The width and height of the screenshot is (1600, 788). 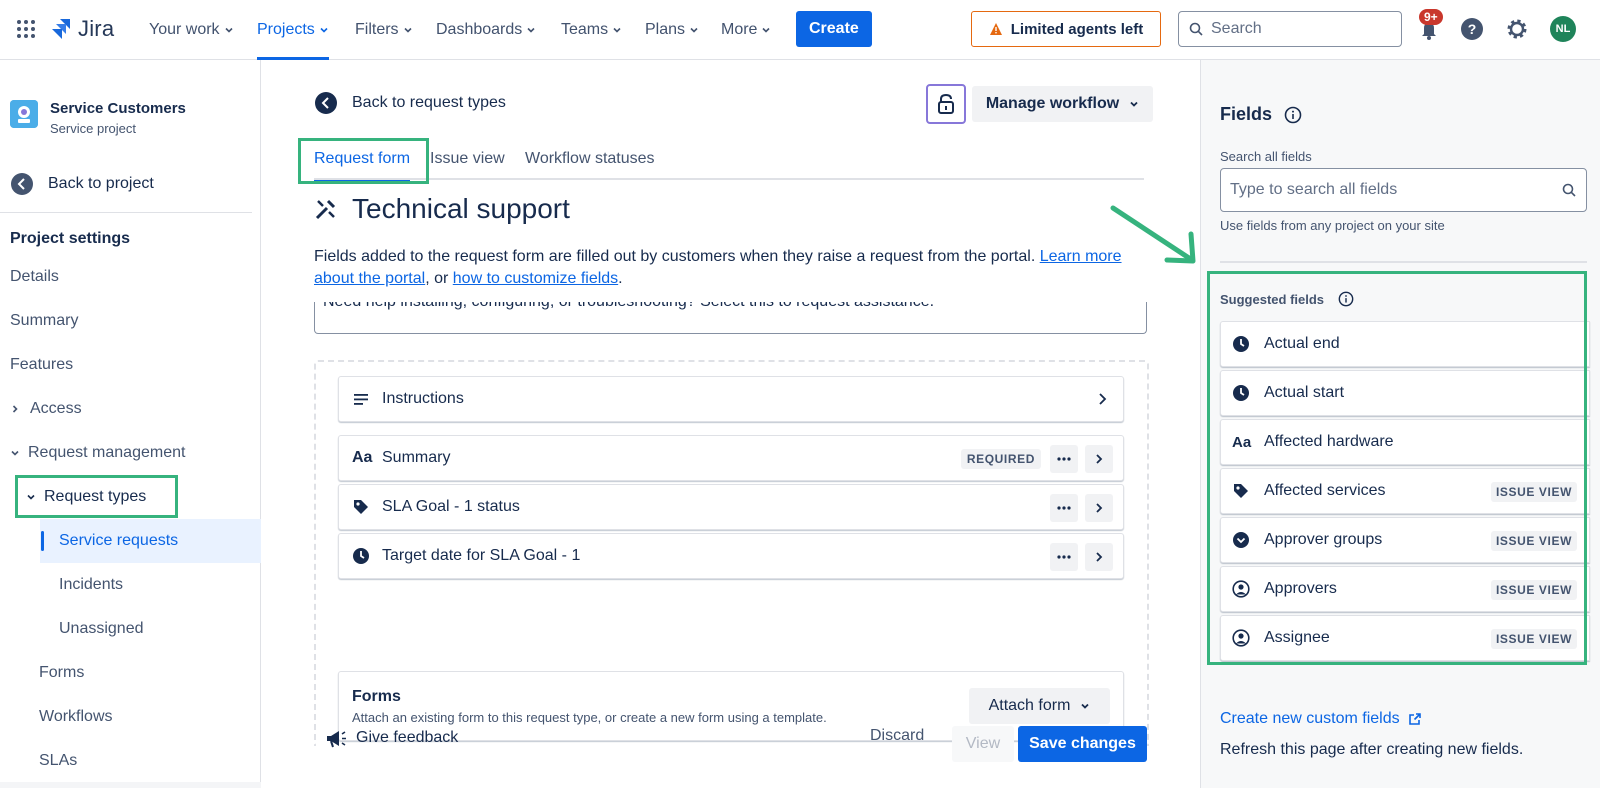 I want to click on discard-button: Discard, so click(x=897, y=736).